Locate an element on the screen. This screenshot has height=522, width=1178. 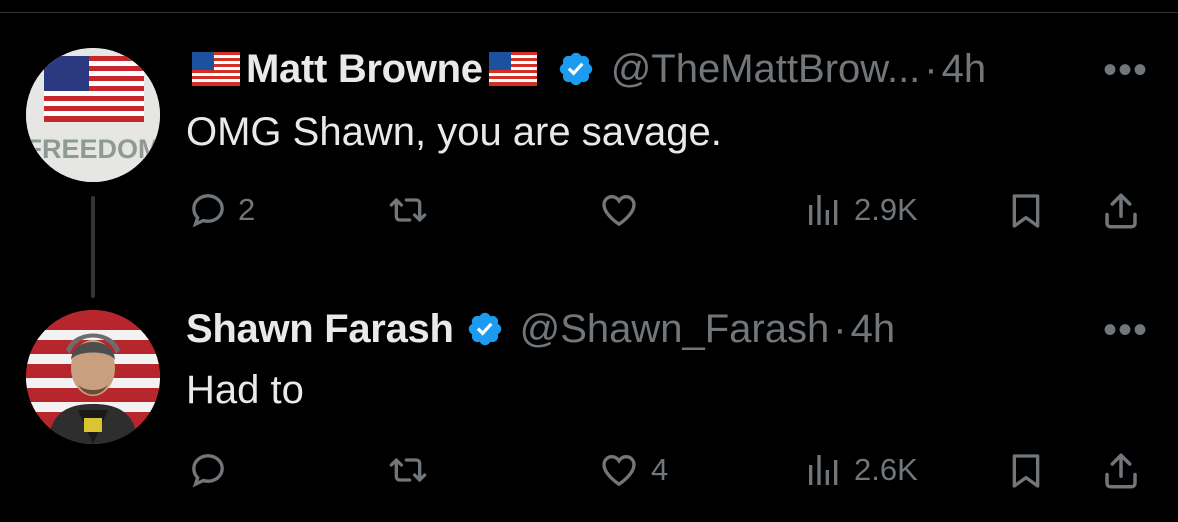
tweet-header: Matt Browne @TheMattBrow... · 4h is located at coordinates (586, 69).